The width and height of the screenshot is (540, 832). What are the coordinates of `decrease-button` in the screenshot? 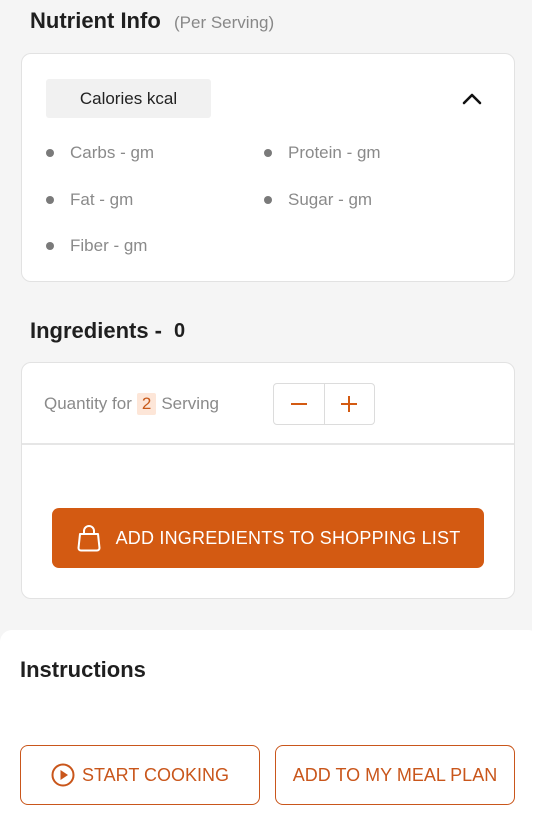 It's located at (299, 404).